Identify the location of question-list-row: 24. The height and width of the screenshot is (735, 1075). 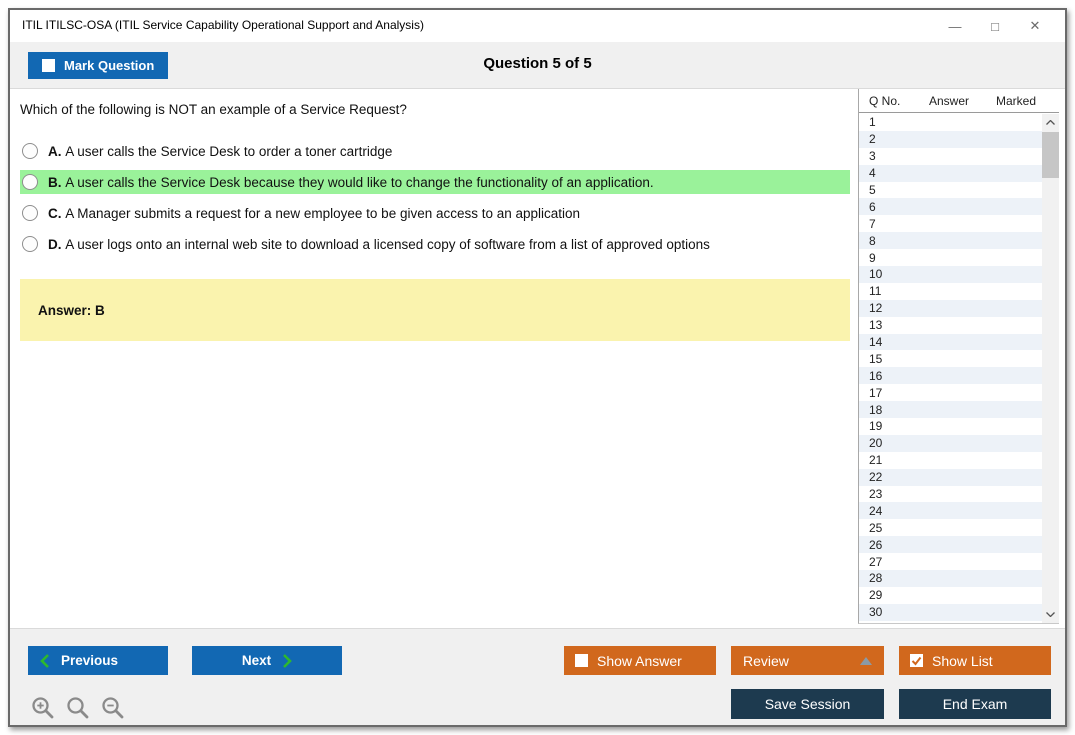
(950, 511).